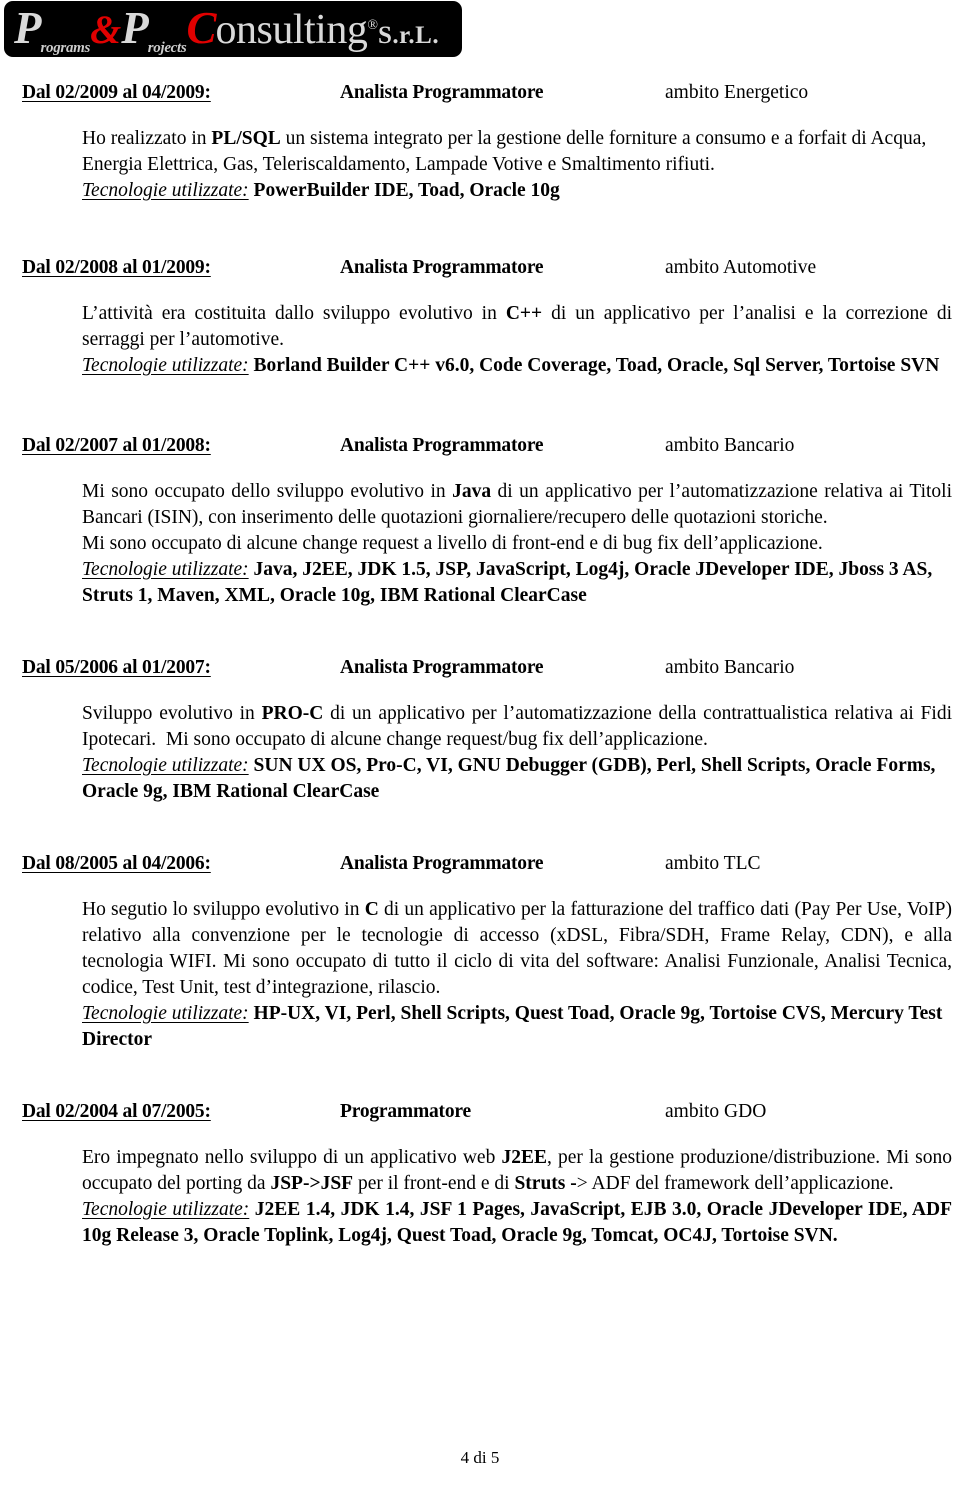  What do you see at coordinates (292, 713) in the screenshot?
I see `tech-highlight: PRO-C` at bounding box center [292, 713].